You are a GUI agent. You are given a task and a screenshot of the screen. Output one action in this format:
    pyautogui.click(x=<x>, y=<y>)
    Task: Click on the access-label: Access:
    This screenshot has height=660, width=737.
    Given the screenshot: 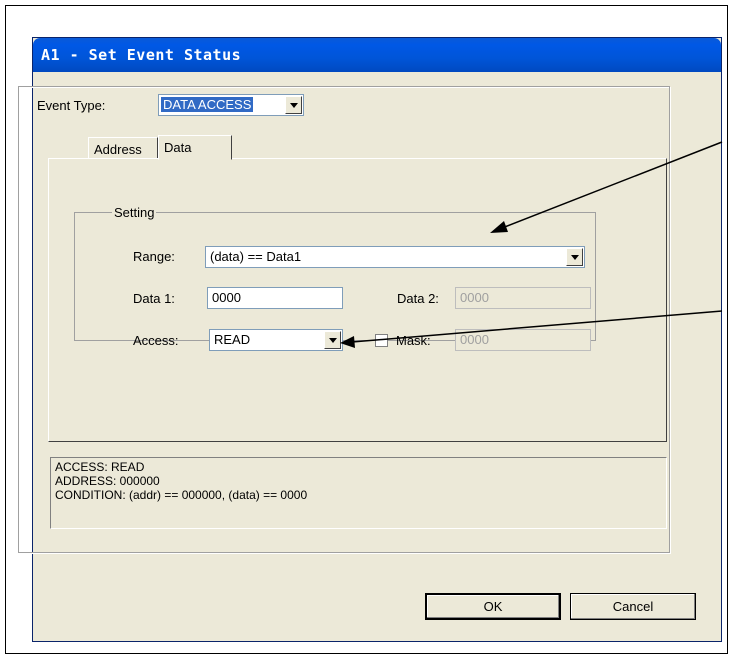 What is the action you would take?
    pyautogui.click(x=156, y=340)
    